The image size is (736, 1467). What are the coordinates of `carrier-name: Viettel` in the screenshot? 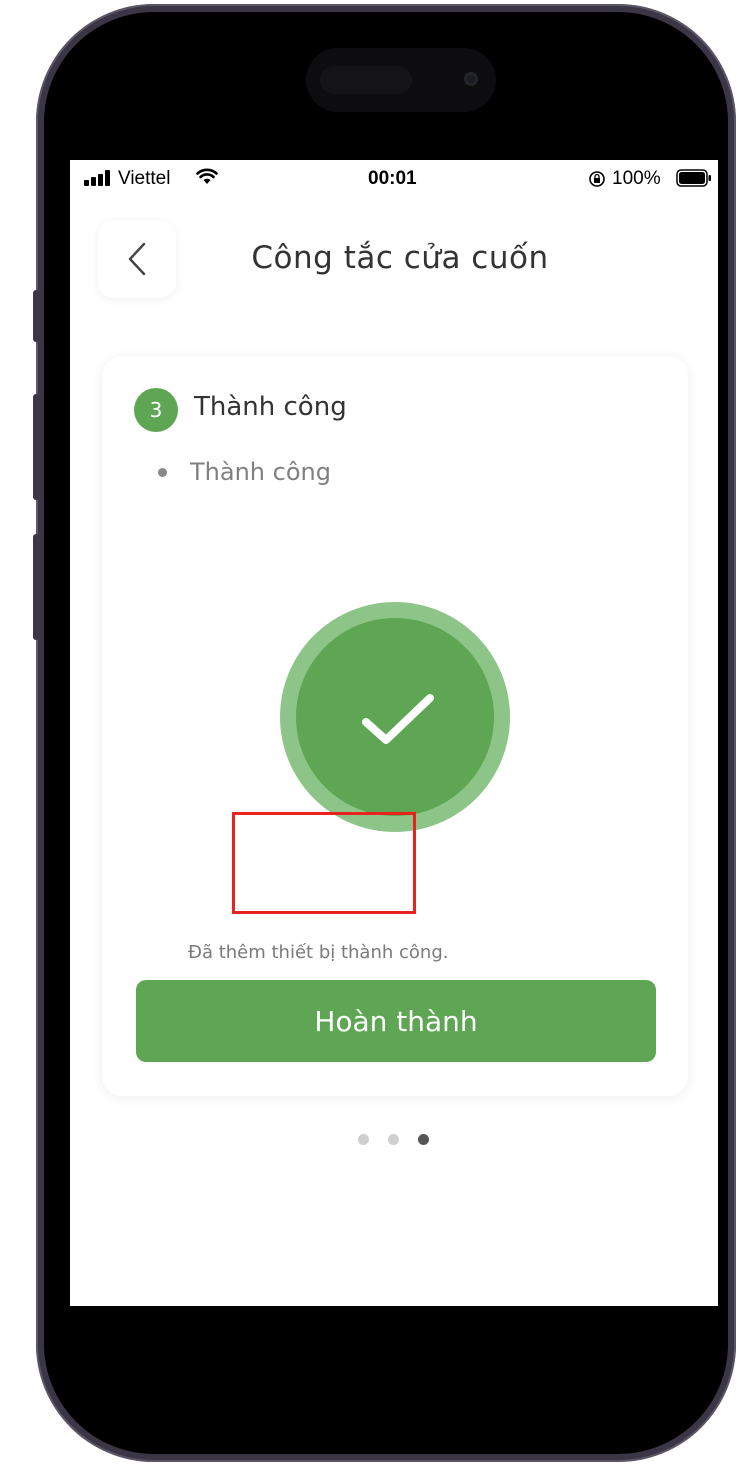 It's located at (144, 178).